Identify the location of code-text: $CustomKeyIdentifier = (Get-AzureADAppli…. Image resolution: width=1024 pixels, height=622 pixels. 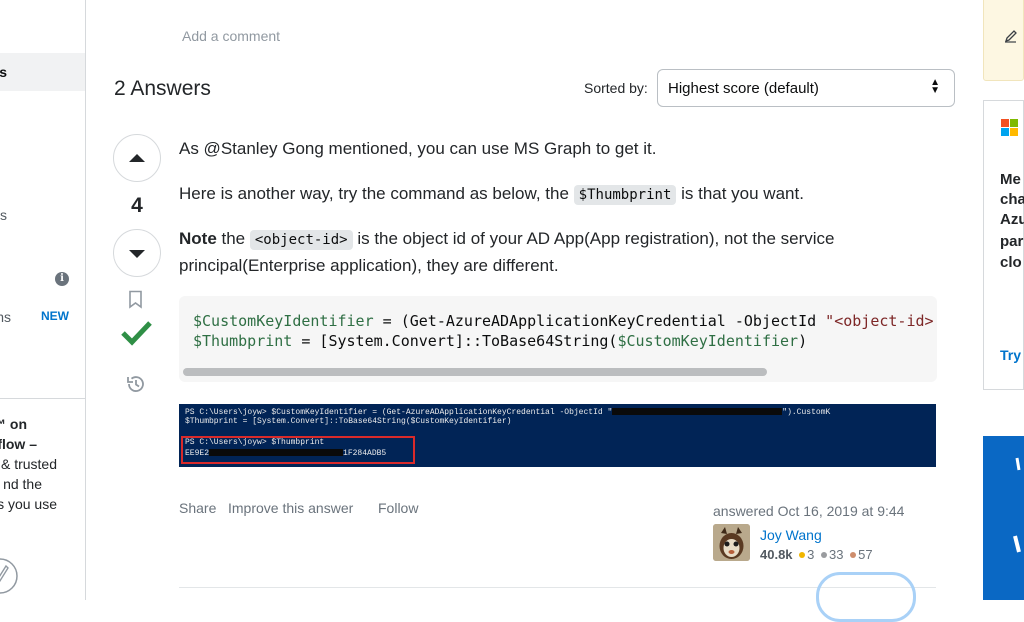
(563, 331).